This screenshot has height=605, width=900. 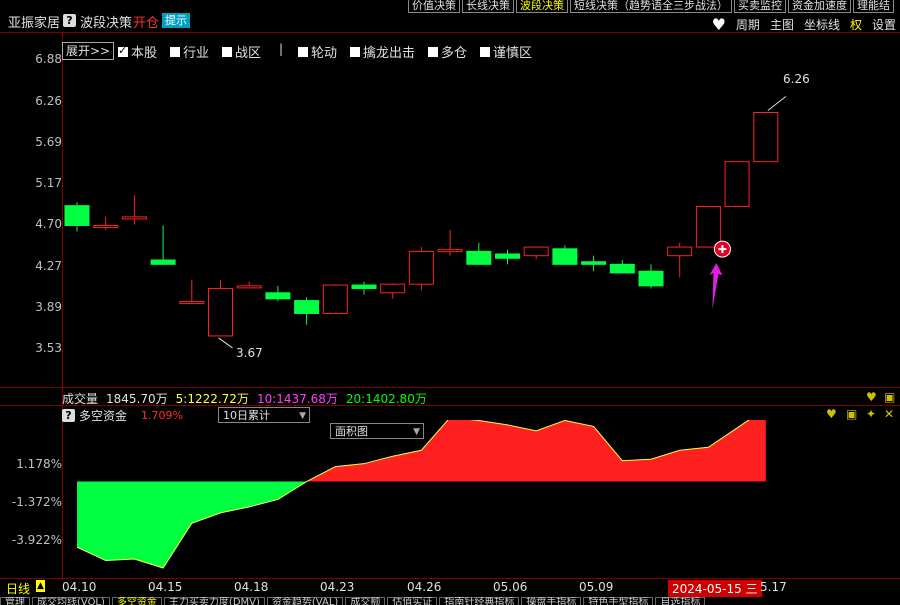 I want to click on price-tick: 4.27, so click(x=48, y=266).